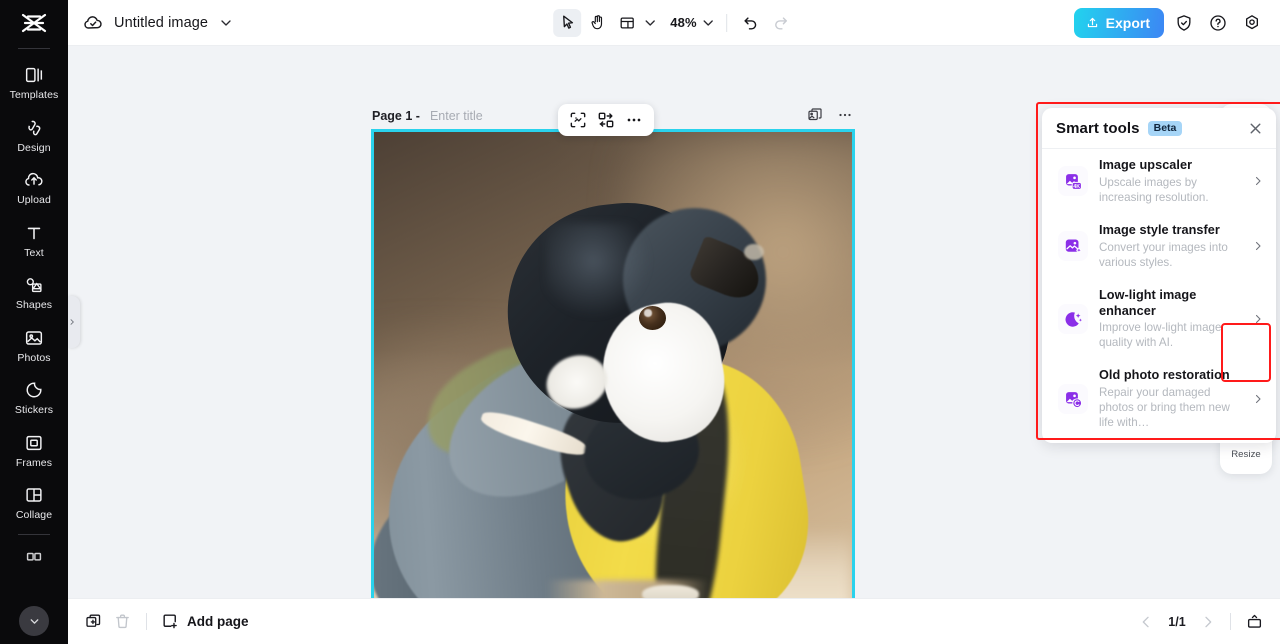  Describe the element at coordinates (34, 410) in the screenshot. I see `sidebar-label-stickers: Stickers` at that location.